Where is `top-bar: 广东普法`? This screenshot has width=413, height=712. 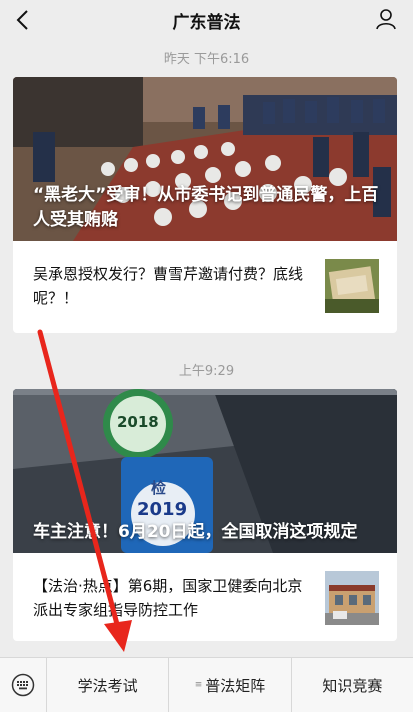
top-bar: 广东普法 is located at coordinates (206, 20).